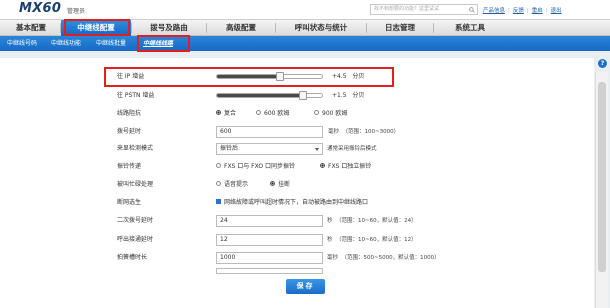 The image size is (610, 308). I want to click on row-impedance: 线路阻抗 复合 600 欧姆 900 欧姆, so click(297, 114).